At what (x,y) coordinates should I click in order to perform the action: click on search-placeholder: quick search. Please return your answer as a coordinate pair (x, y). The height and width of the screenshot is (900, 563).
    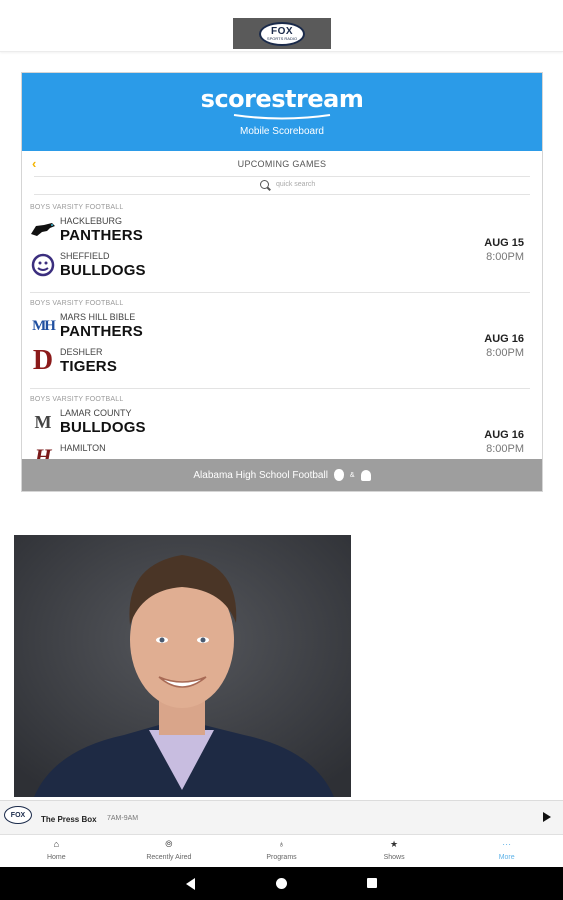
    Looking at the image, I should click on (296, 184).